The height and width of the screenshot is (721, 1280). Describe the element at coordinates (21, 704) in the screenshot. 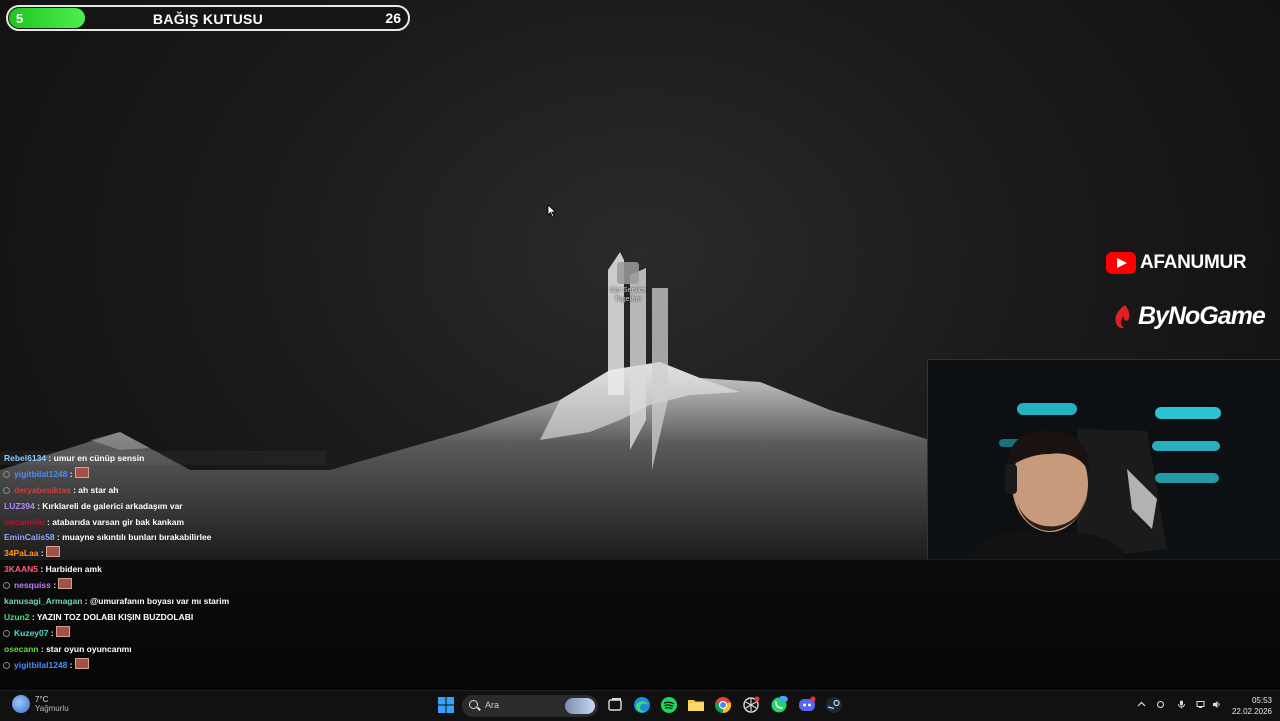

I see `weather-rain-icon` at that location.